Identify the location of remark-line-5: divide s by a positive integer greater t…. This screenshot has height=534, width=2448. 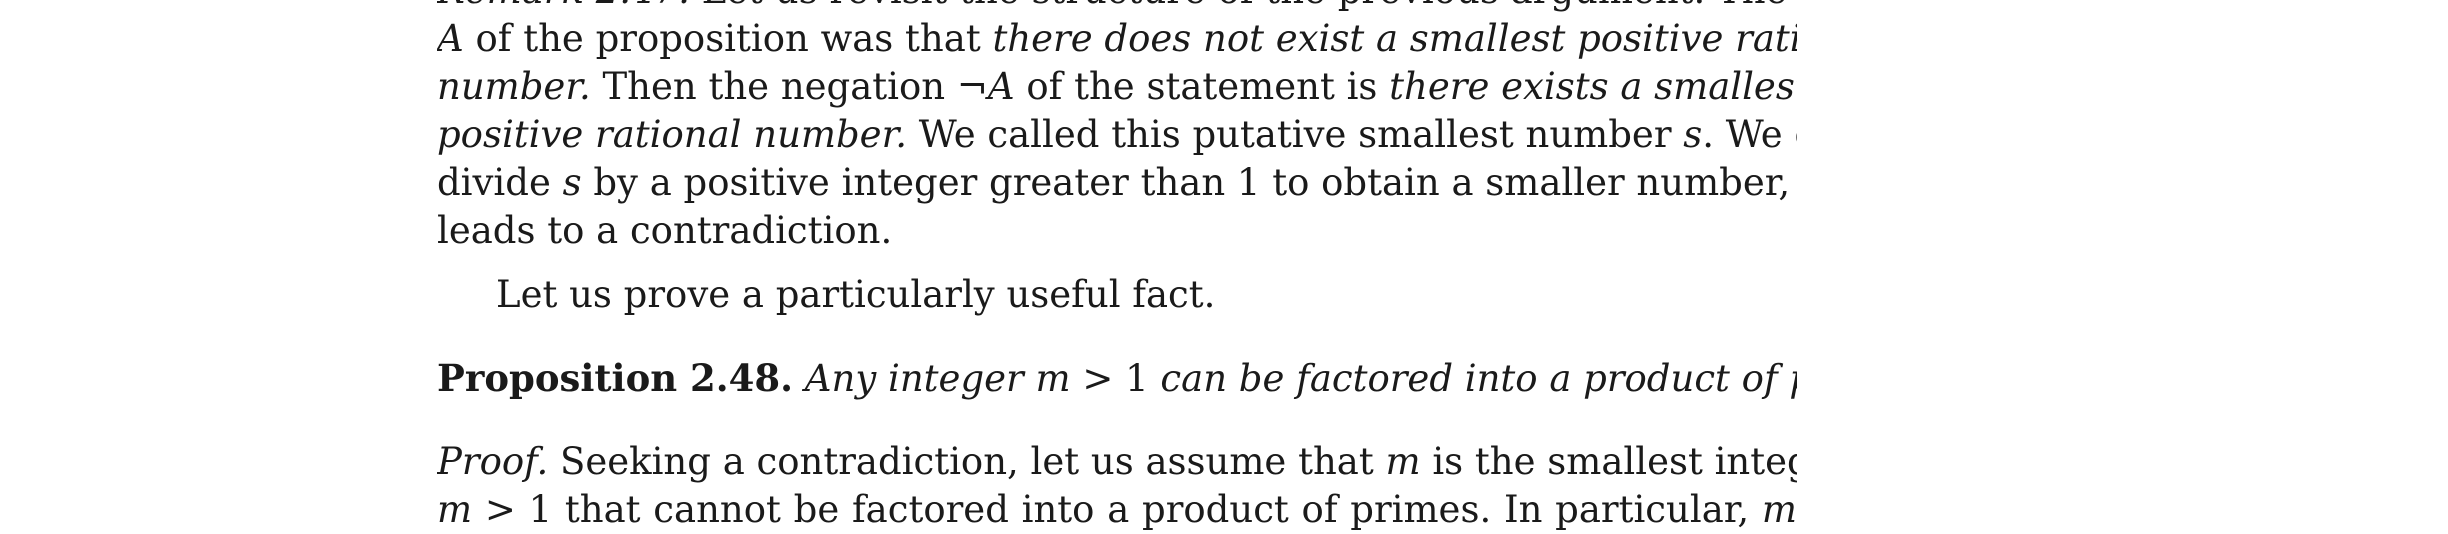
(1117, 182).